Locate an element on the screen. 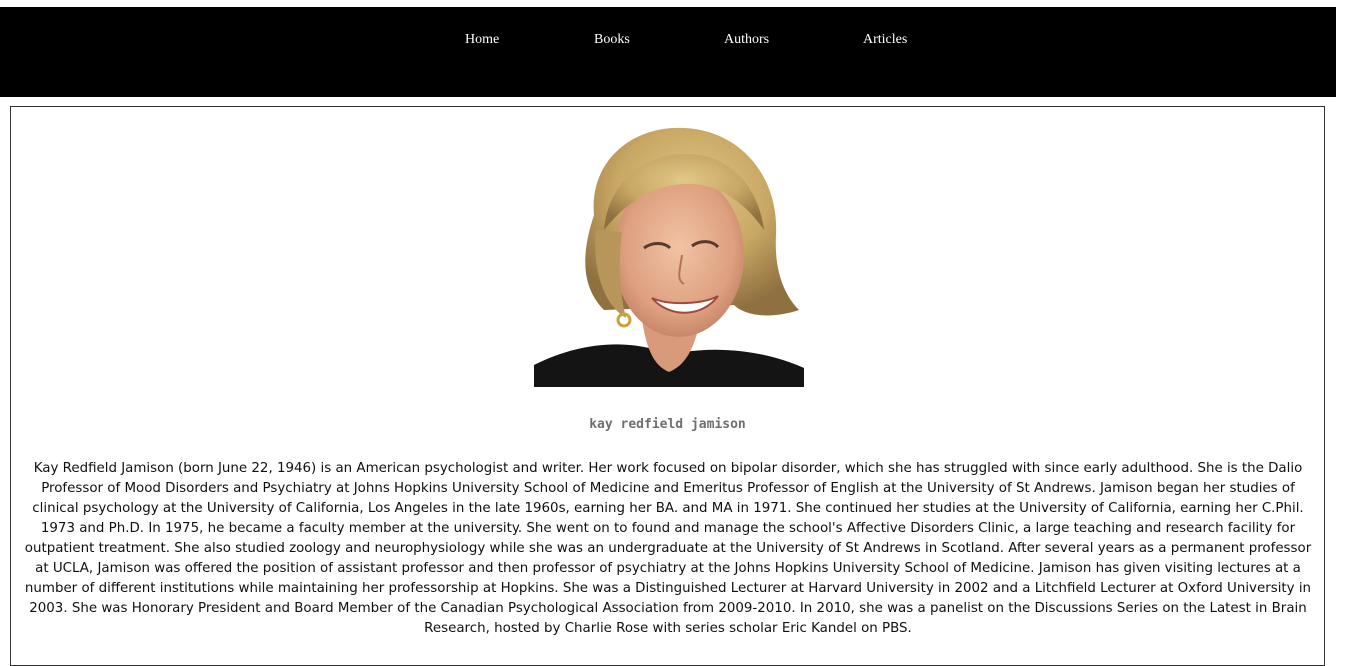 This screenshot has height=666, width=1347. main-nav: Home Books Authors Articles is located at coordinates (668, 42).